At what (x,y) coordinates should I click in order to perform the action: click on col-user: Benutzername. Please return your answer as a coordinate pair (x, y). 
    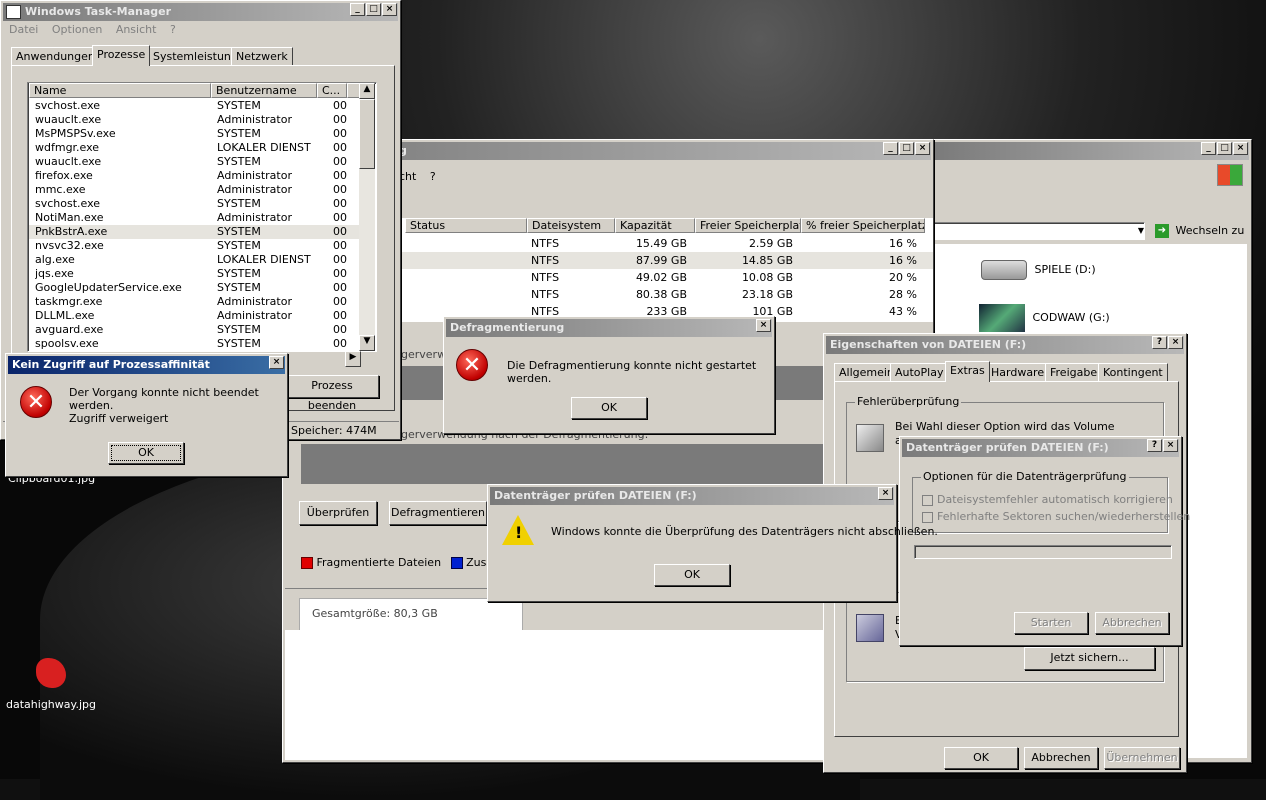
    Looking at the image, I should click on (264, 90).